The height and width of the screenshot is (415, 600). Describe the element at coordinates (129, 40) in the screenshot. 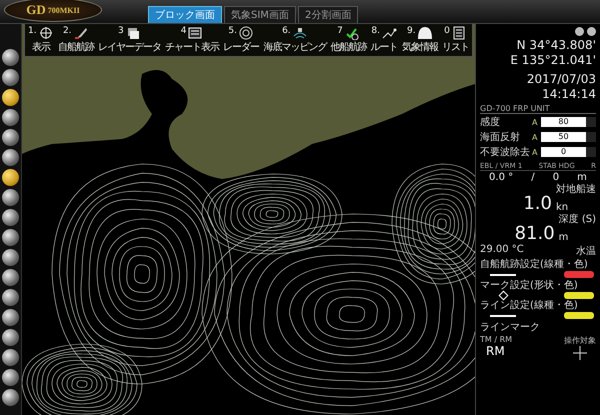

I see `toolbar-button: 3 レイヤーデータ` at that location.